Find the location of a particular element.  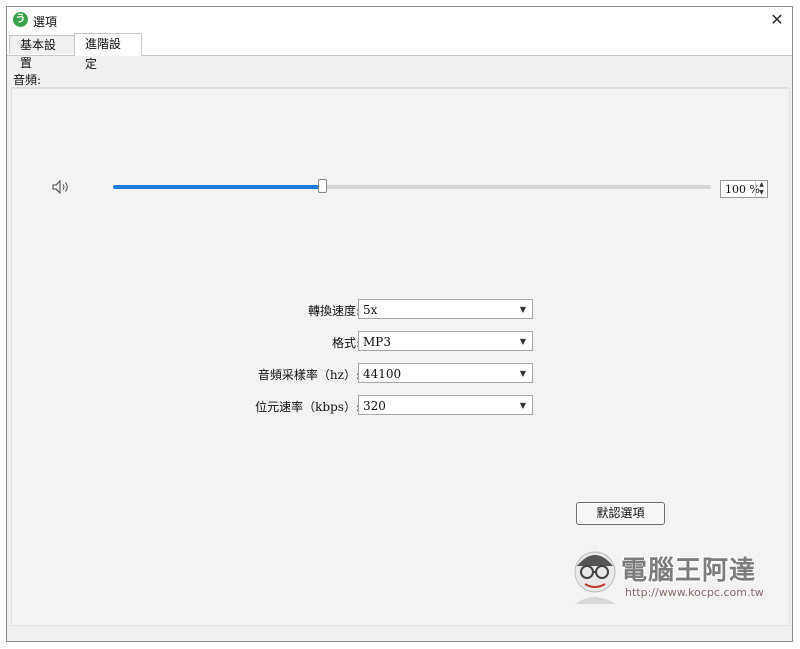

spin-up-icon: ▲ is located at coordinates (761, 185).